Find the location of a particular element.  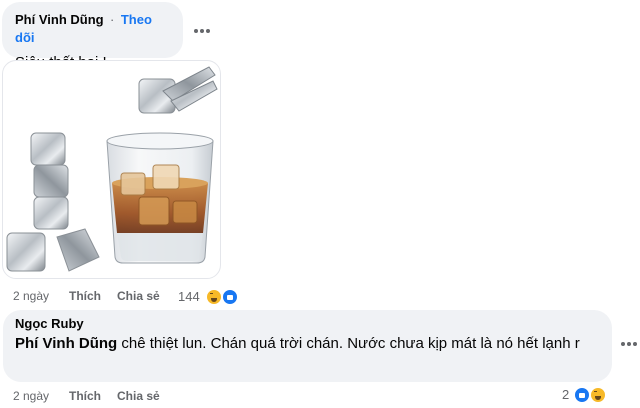

comment-bubble: Phí Vinh Dũng · Theo dõi Siêu thất bại ! is located at coordinates (92, 36).